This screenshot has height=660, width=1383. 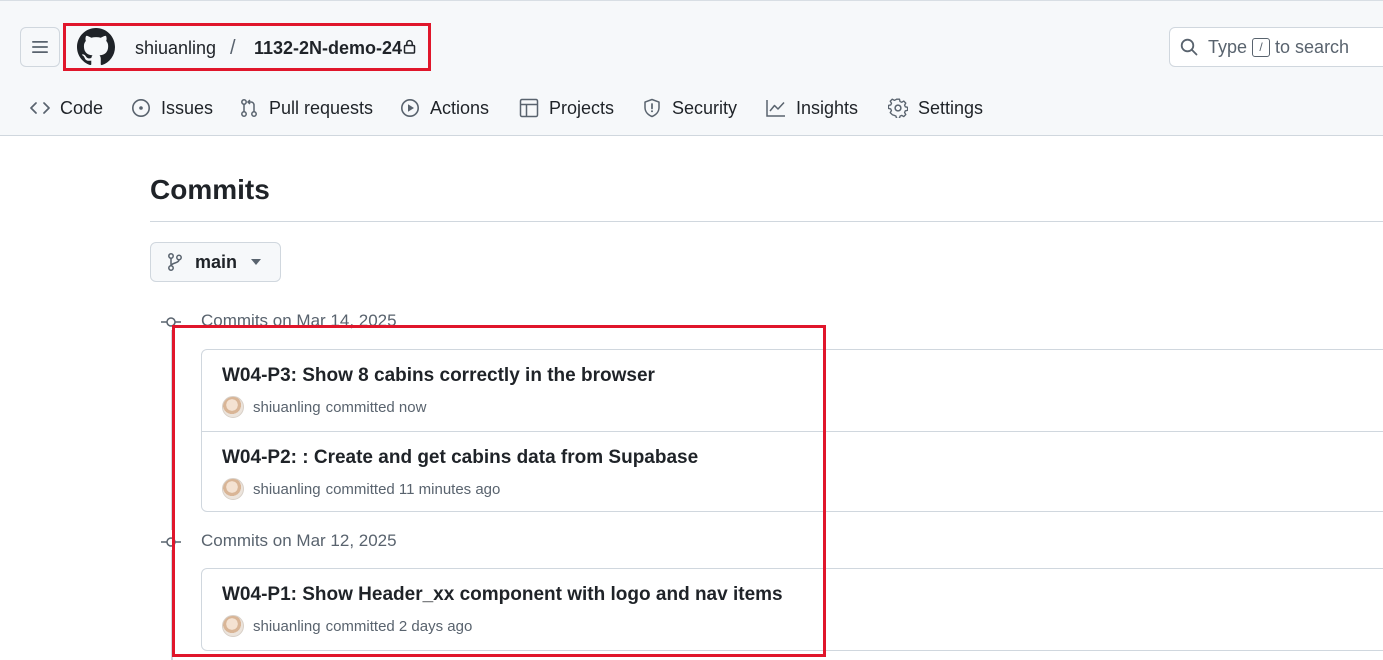 What do you see at coordinates (775, 108) in the screenshot?
I see `graph-icon` at bounding box center [775, 108].